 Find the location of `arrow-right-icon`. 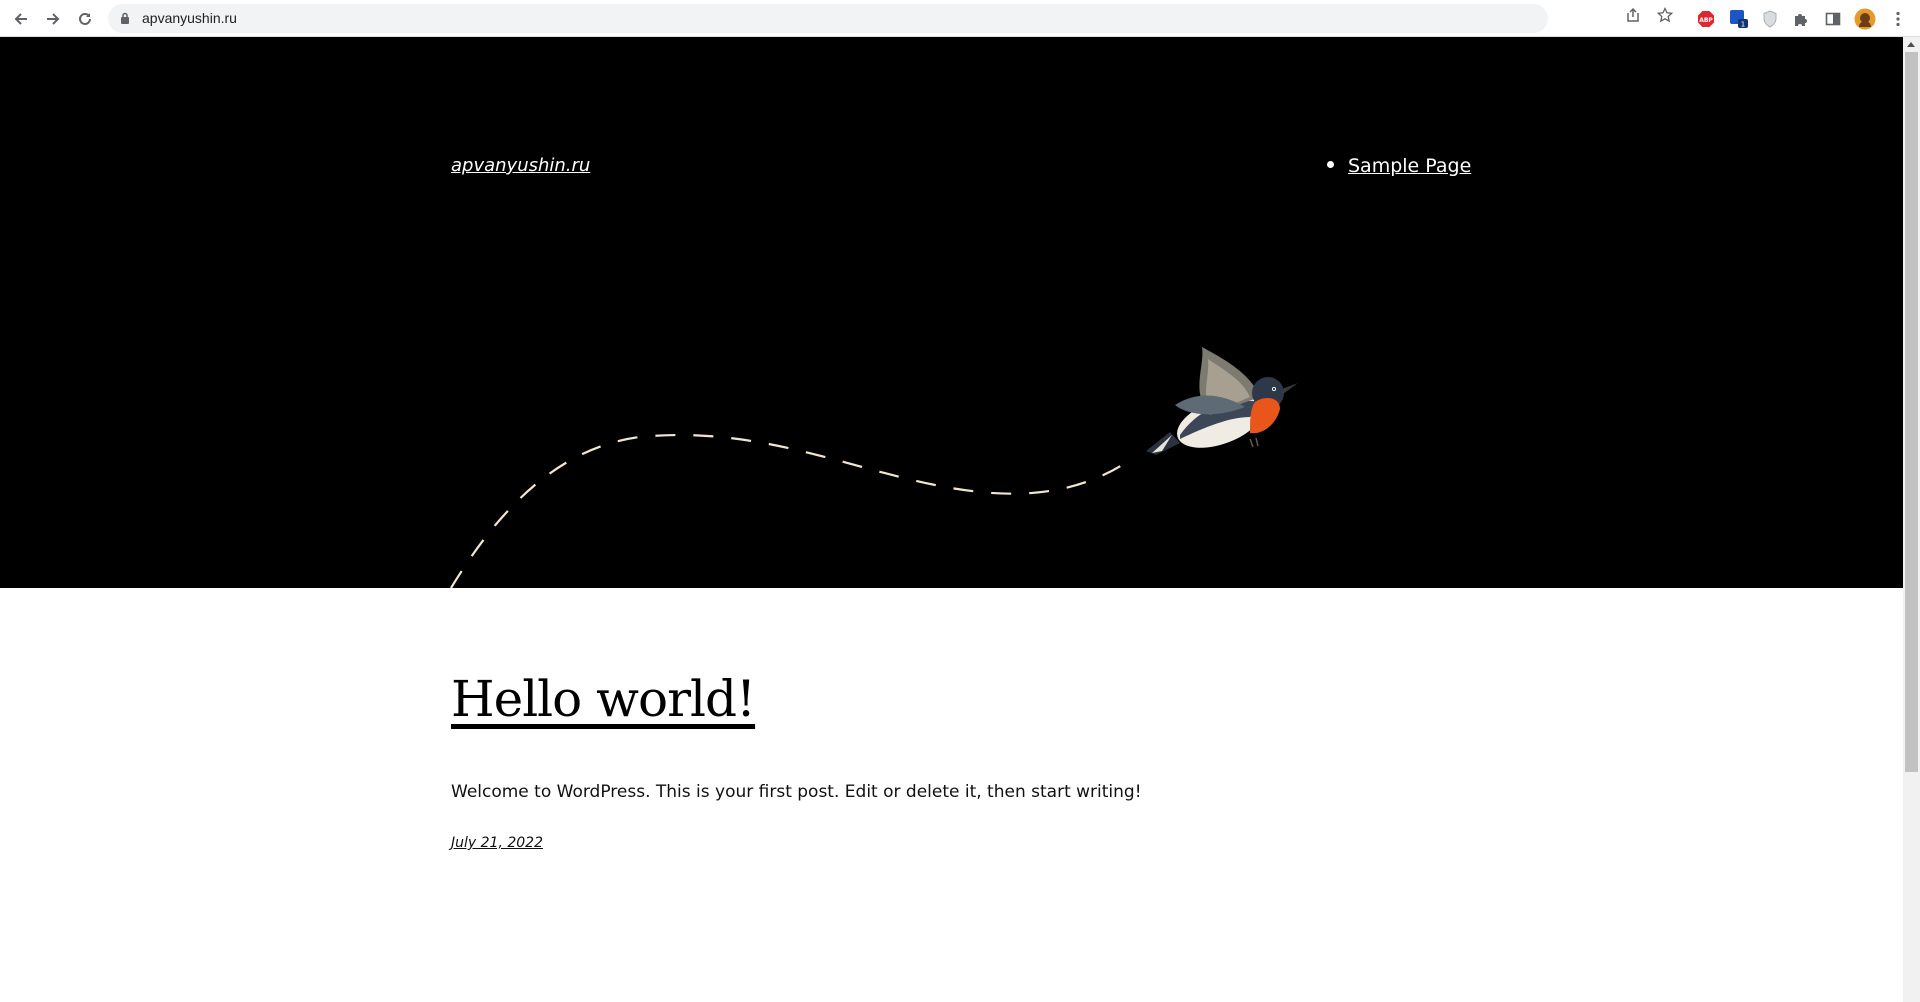

arrow-right-icon is located at coordinates (53, 19).